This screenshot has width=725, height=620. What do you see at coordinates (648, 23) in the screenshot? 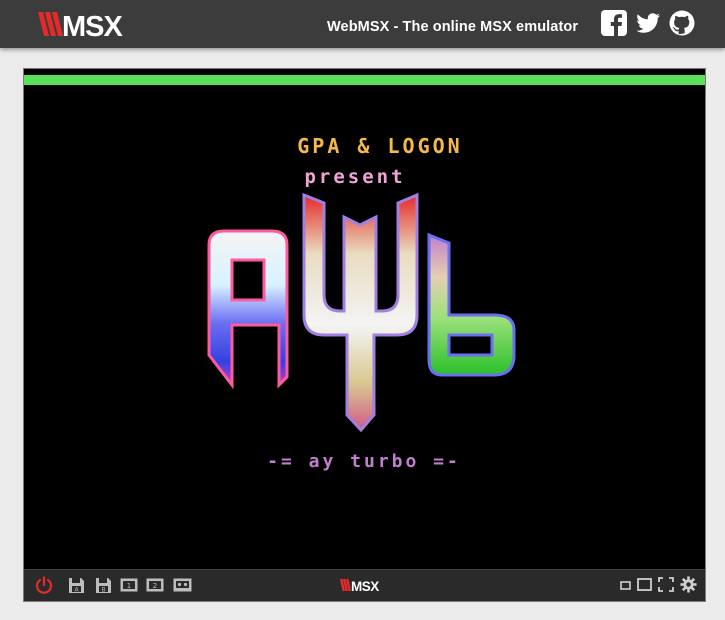
I see `twitter-icon` at bounding box center [648, 23].